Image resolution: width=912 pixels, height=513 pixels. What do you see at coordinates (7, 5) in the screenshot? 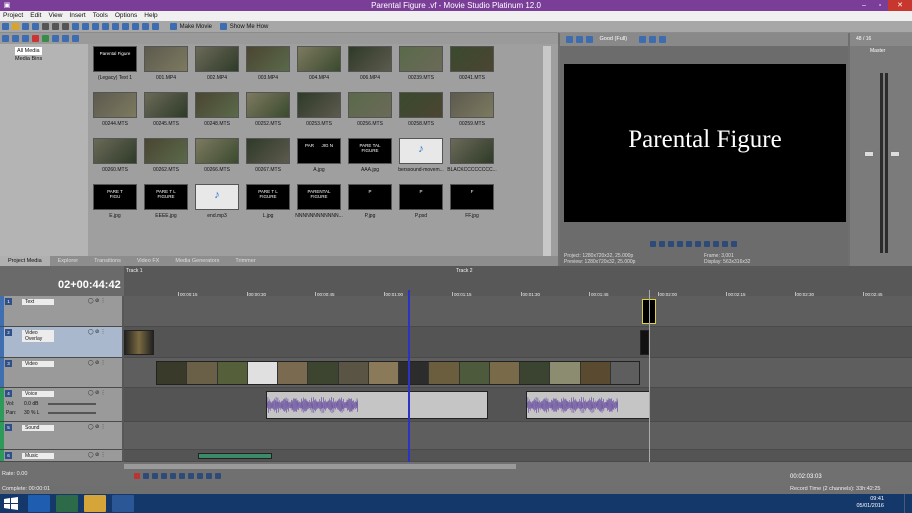
I see `app-icon: ▣` at bounding box center [7, 5].